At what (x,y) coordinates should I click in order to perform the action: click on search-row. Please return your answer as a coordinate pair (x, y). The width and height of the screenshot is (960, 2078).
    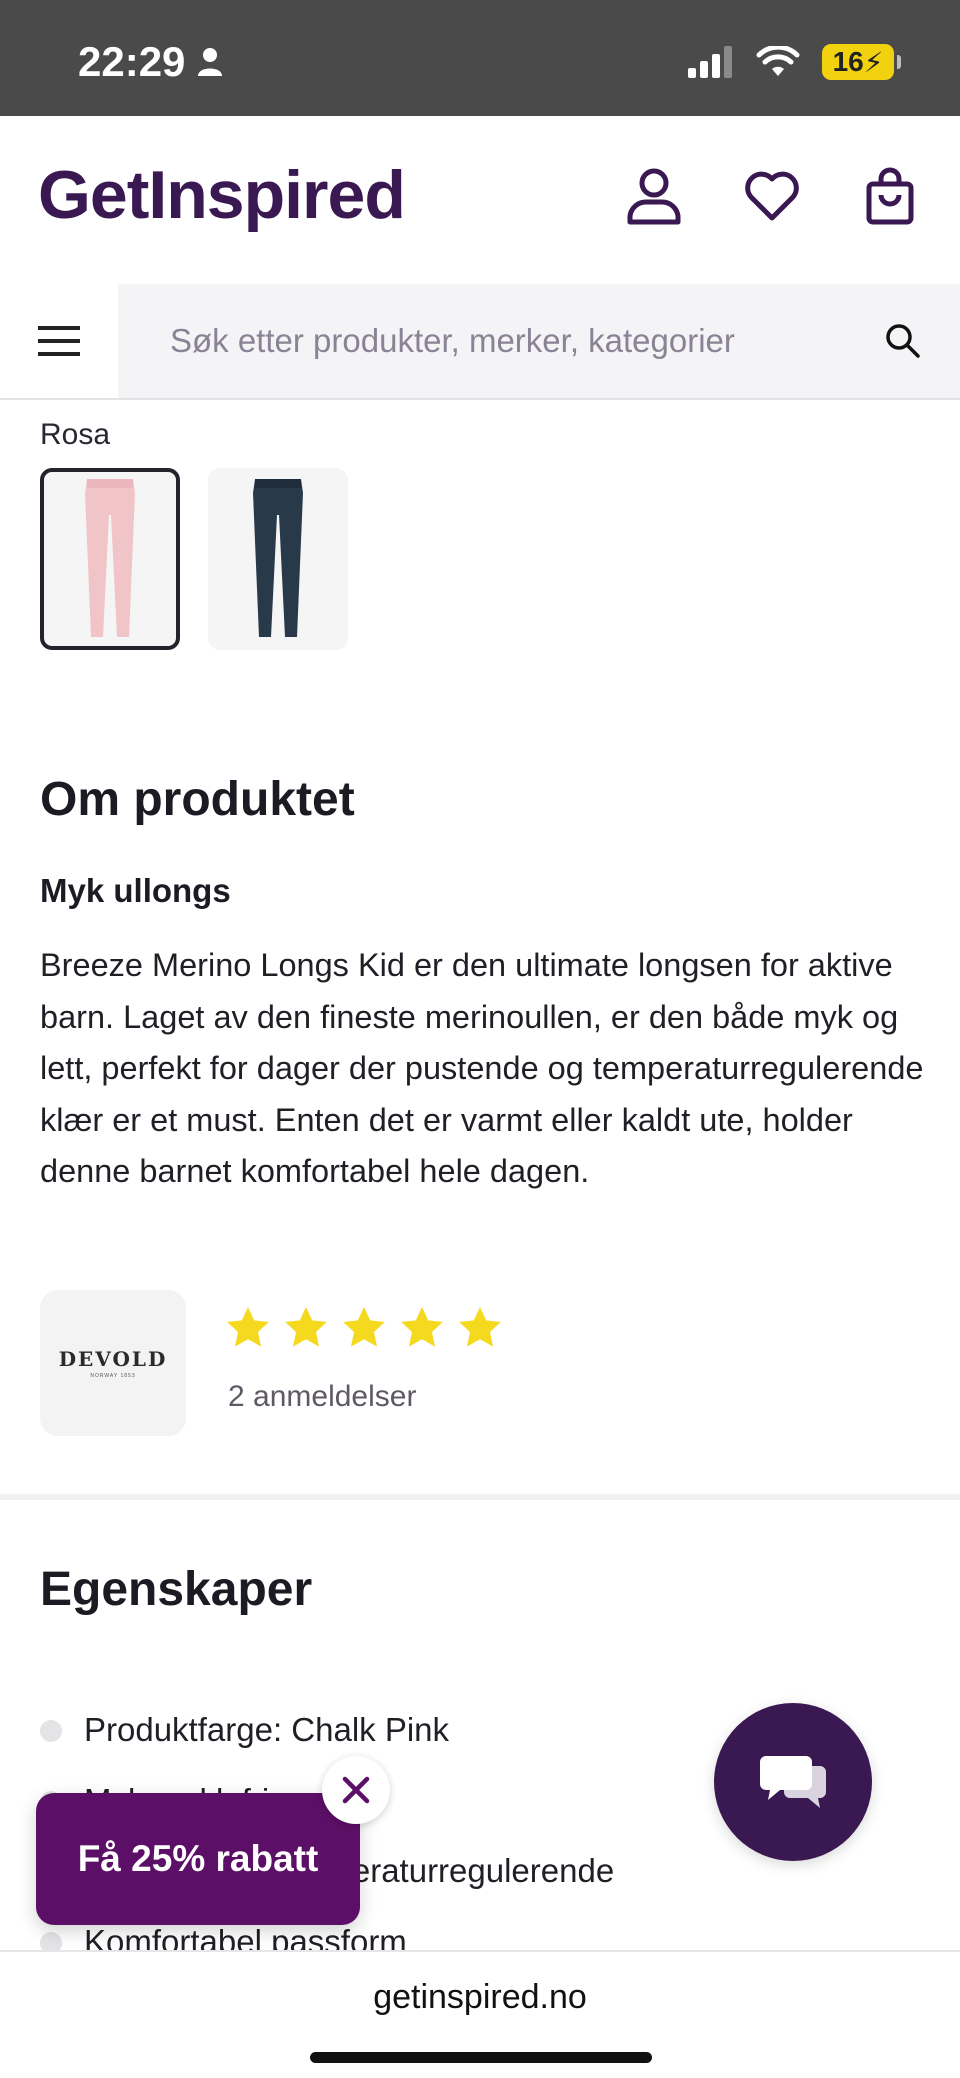
    Looking at the image, I should click on (480, 342).